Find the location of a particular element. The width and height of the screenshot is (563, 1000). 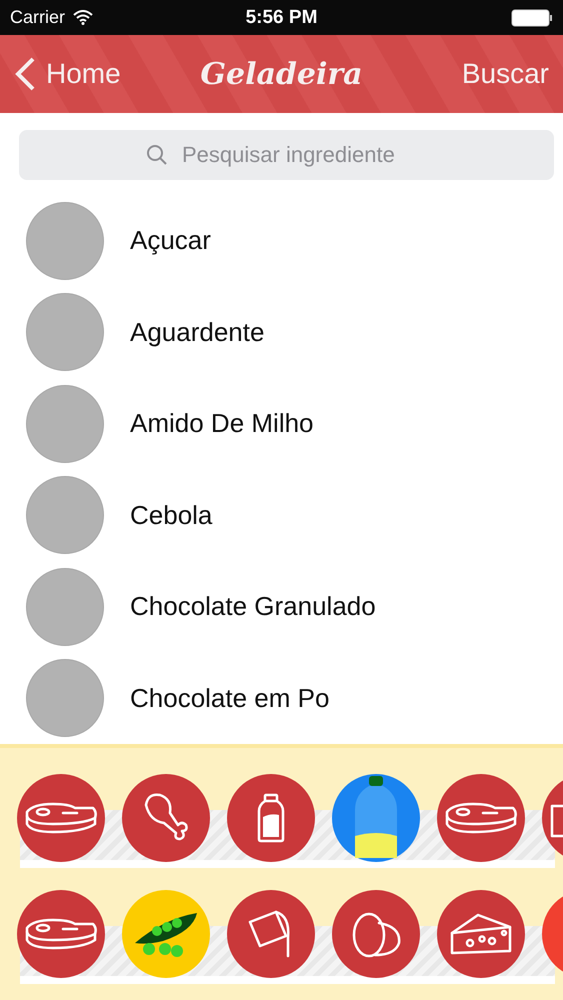

ingredient-name: Amido De Milho is located at coordinates (222, 424).